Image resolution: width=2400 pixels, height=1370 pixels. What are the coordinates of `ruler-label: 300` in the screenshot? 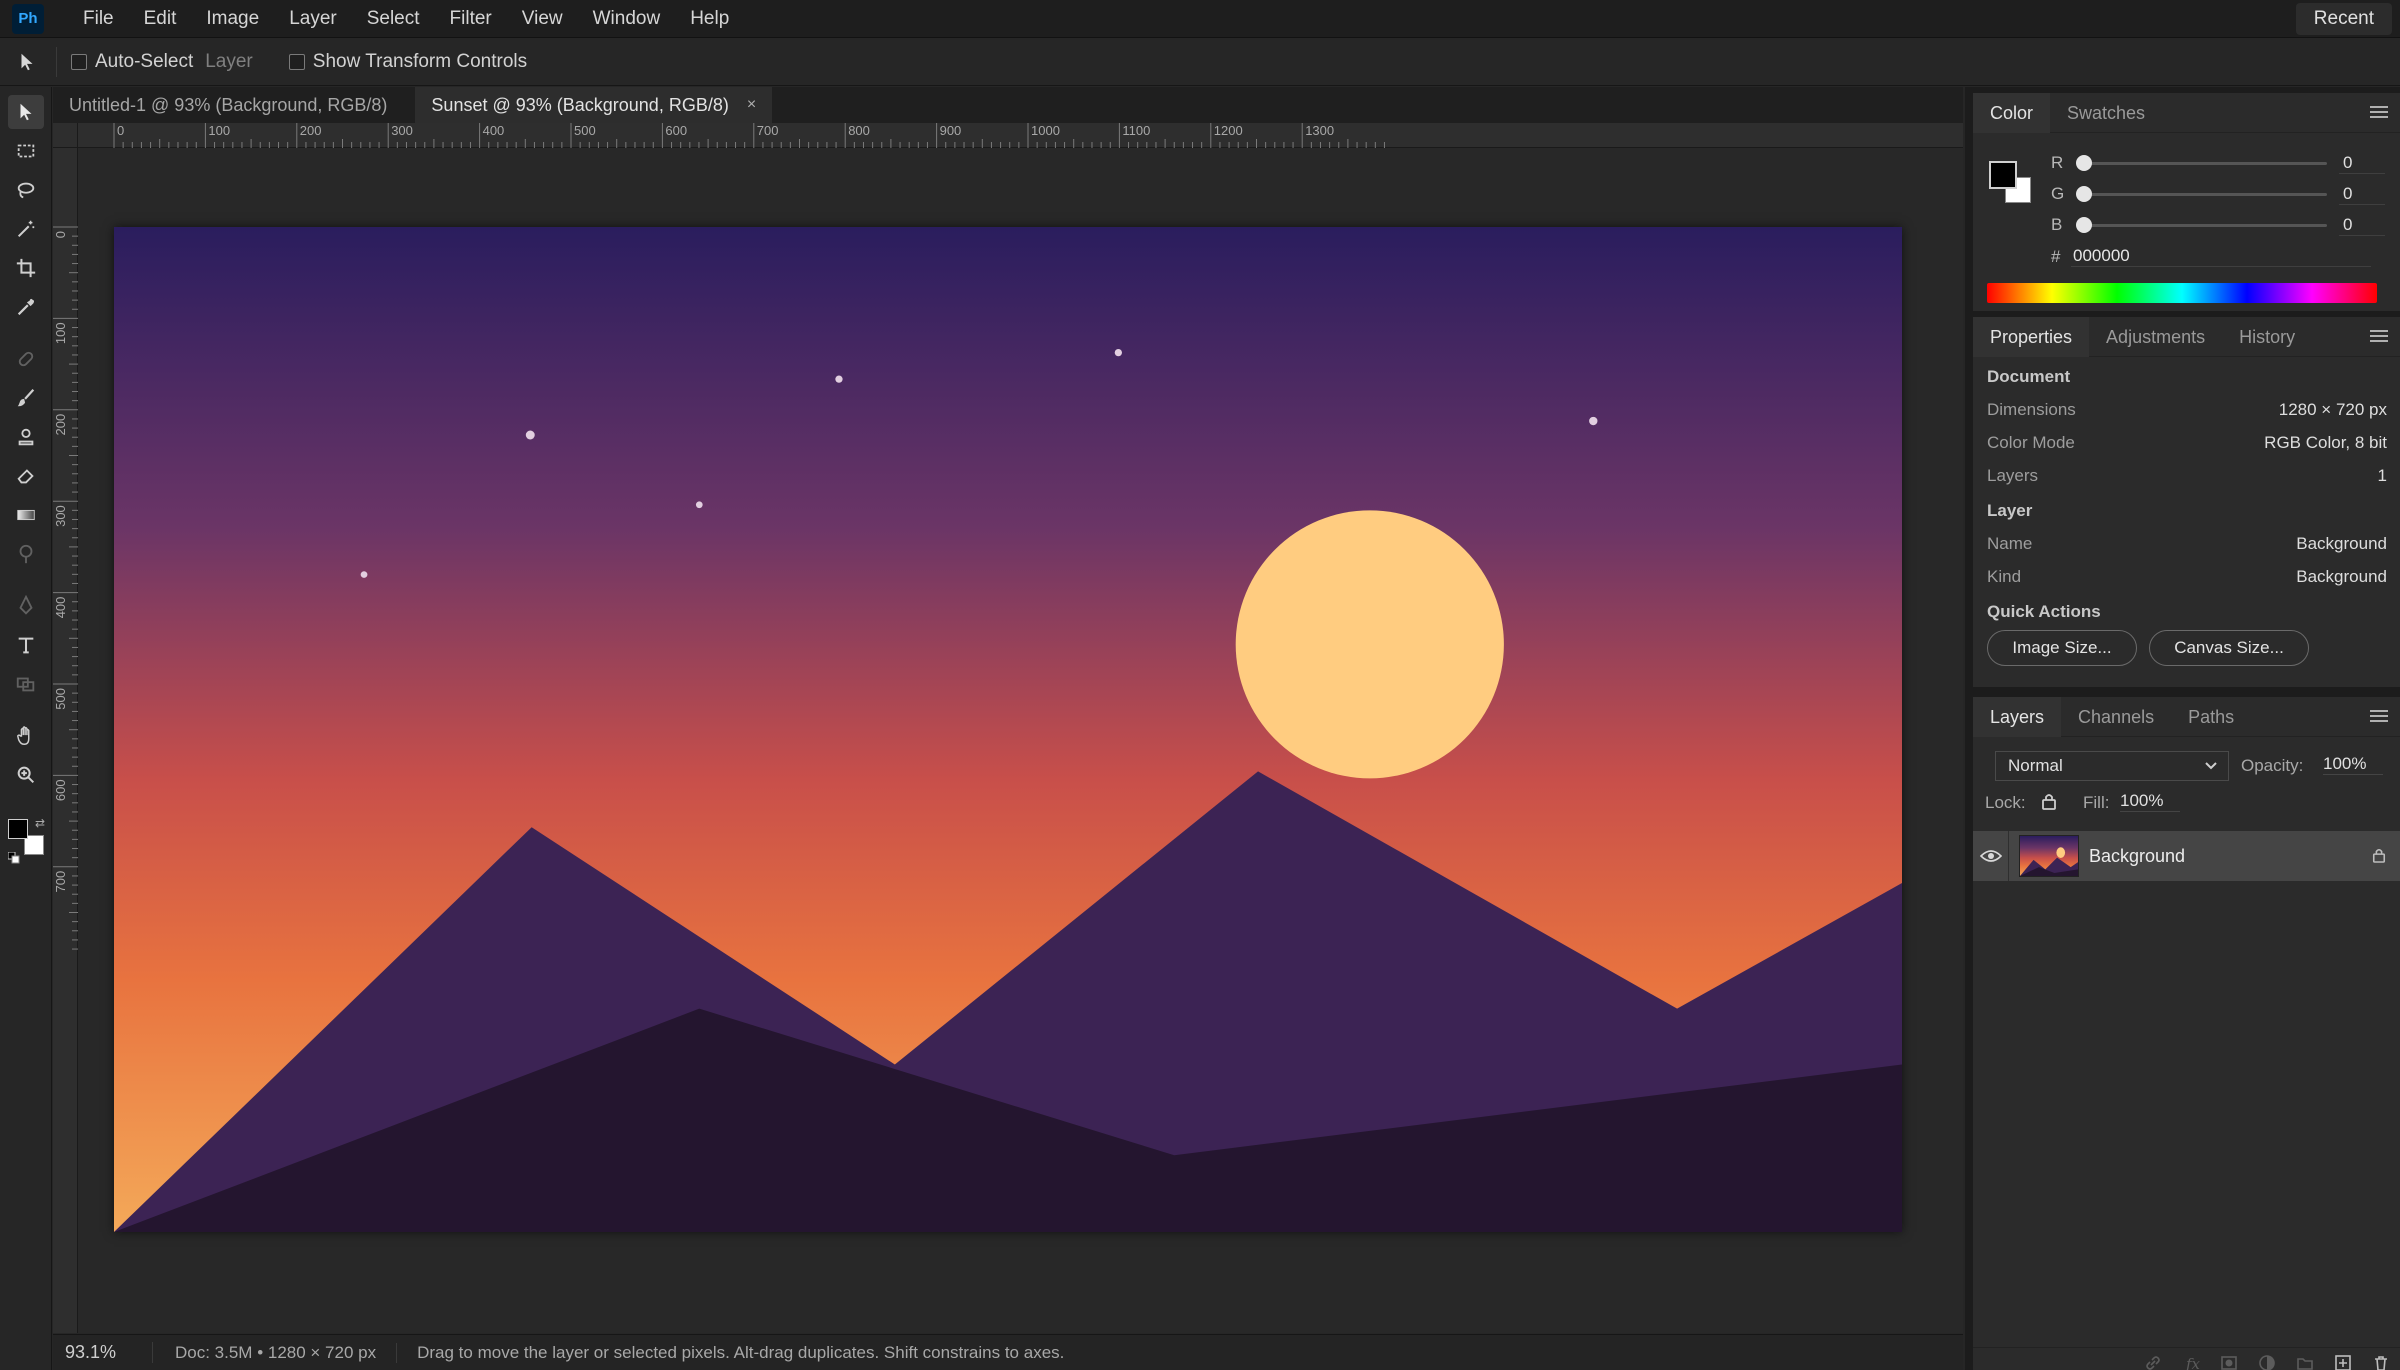 It's located at (402, 130).